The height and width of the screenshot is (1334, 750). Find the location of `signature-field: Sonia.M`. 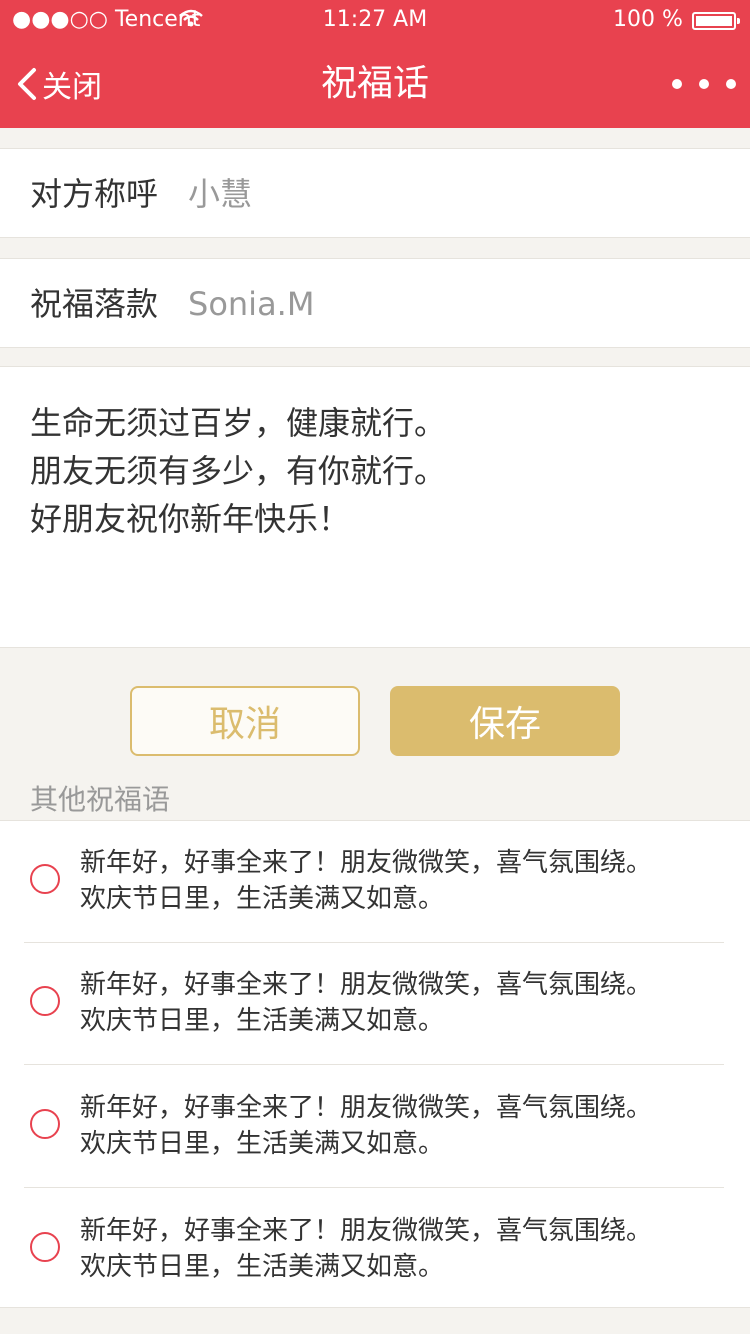

signature-field: Sonia.M is located at coordinates (251, 304).